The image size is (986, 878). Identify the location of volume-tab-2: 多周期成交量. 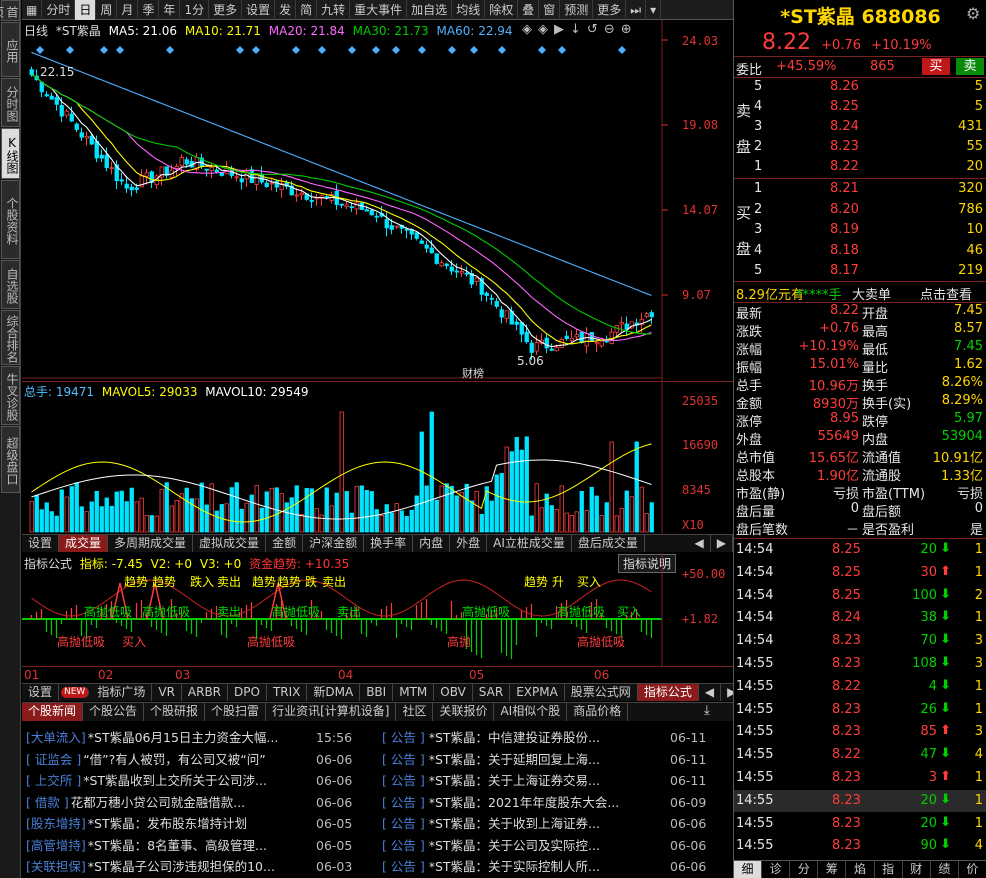
(151, 543).